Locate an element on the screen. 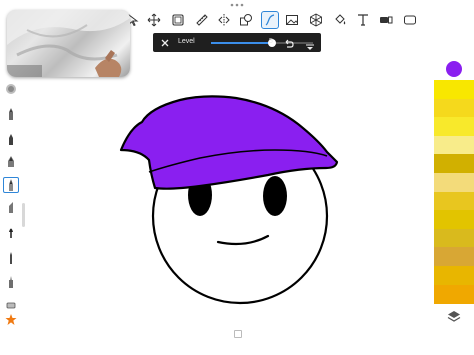  layers-icon is located at coordinates (178, 20).